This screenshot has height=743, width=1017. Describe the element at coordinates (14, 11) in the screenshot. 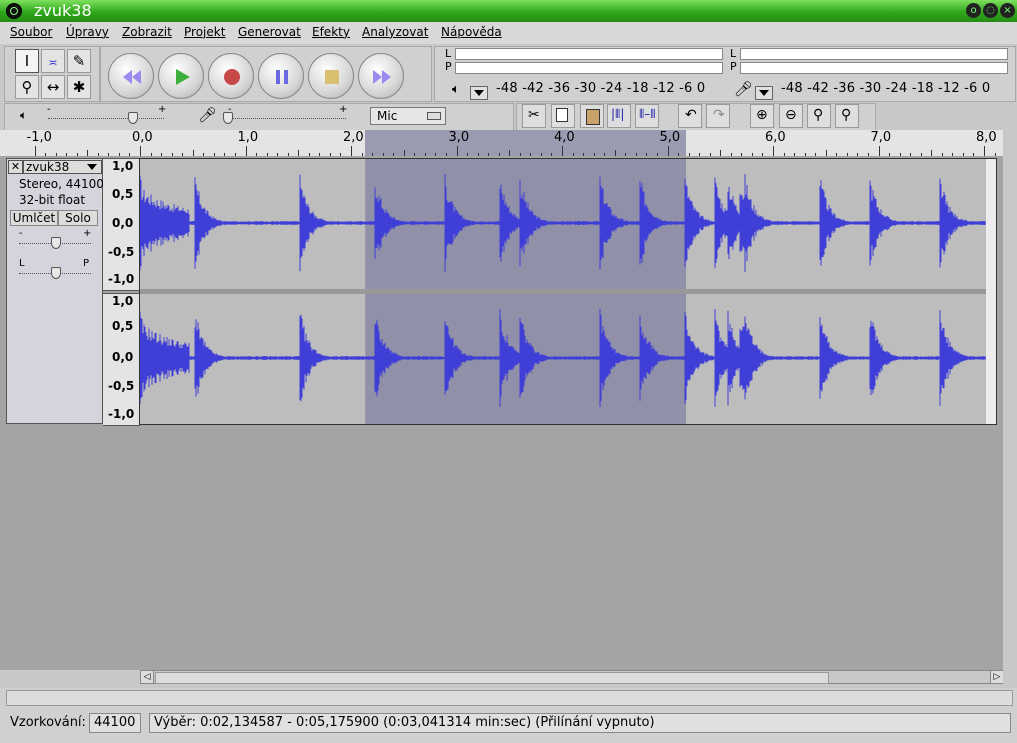

I see `app-icon` at that location.